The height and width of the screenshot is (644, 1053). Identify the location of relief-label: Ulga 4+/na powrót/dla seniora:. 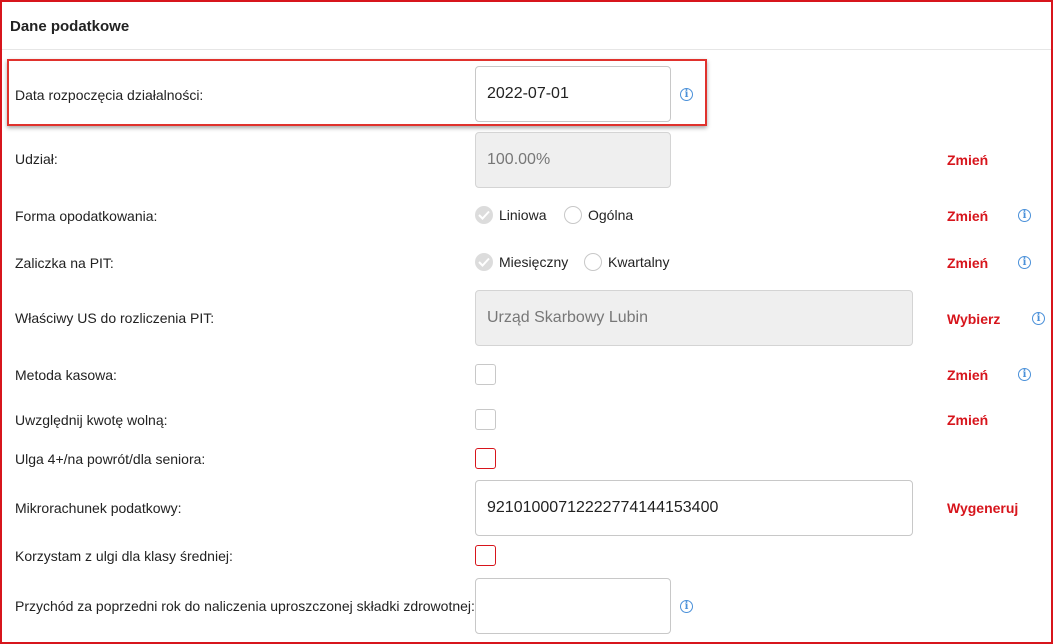
(110, 459).